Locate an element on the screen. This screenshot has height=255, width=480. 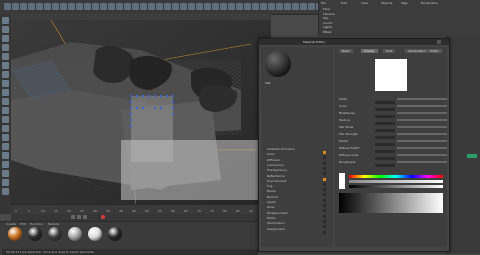
property-row: Roughness is located at coordinates (393, 163).